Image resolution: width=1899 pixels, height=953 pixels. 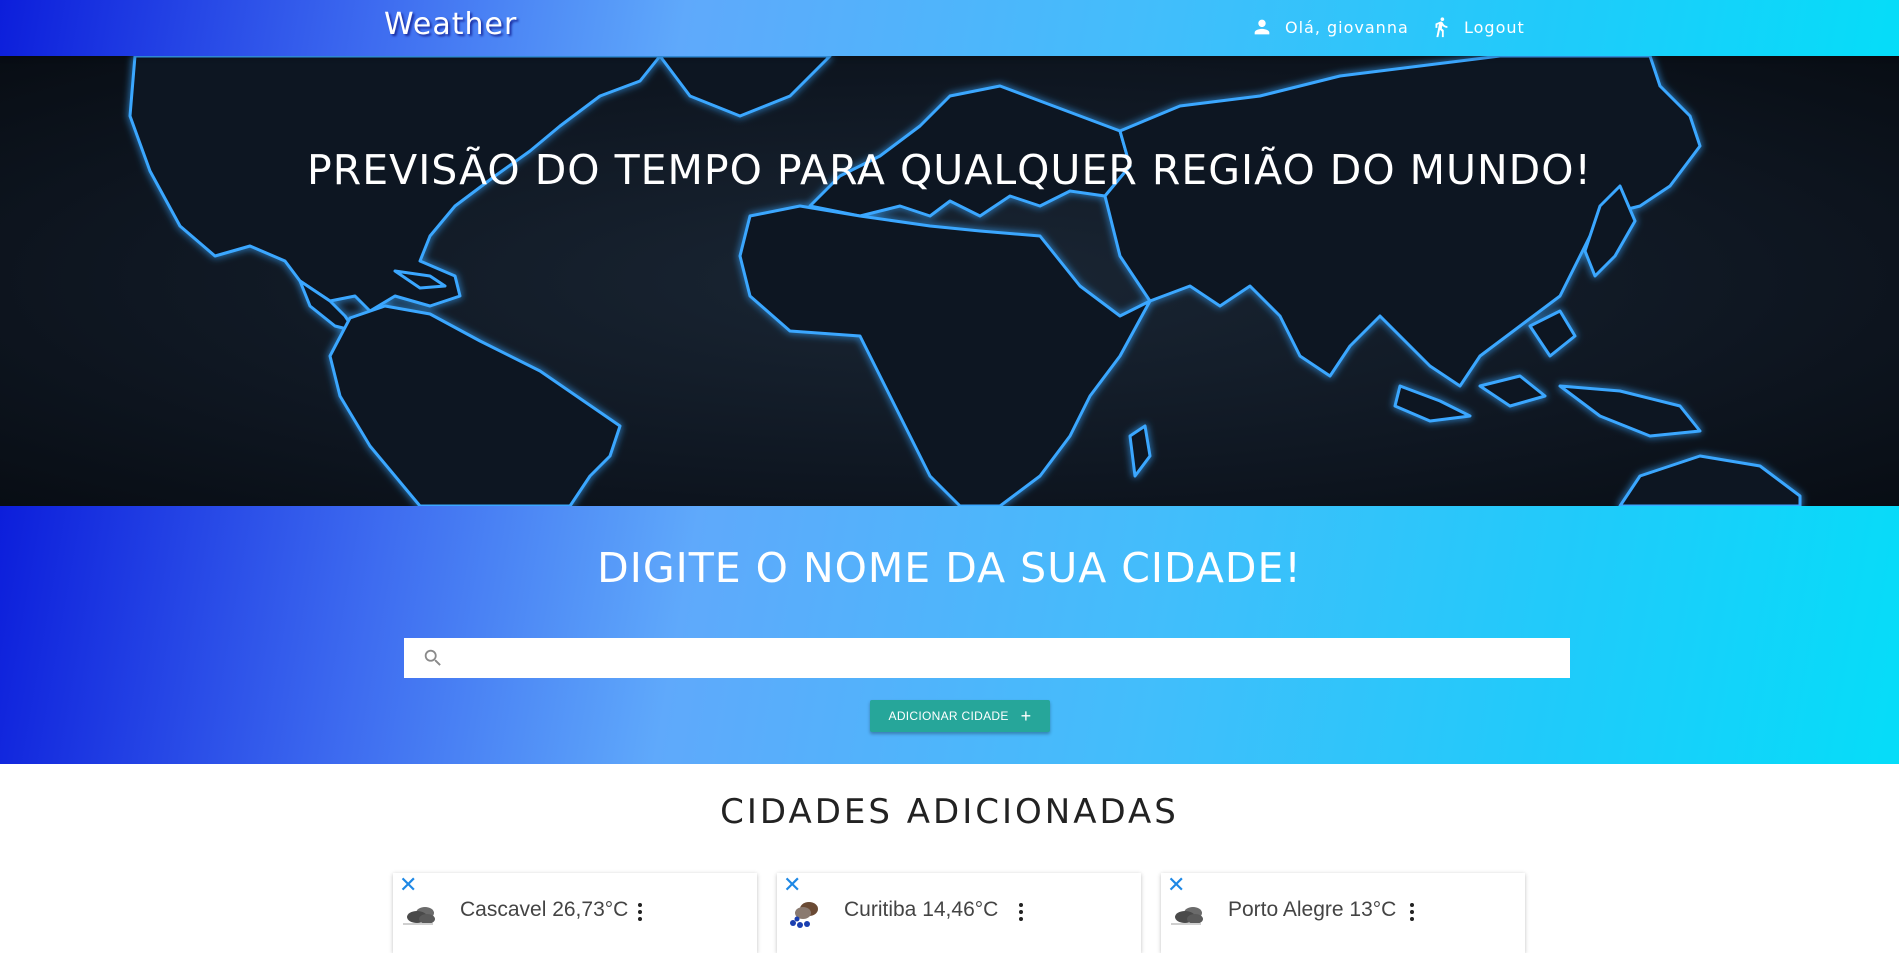 I want to click on city-weather-label: Curitiba 14,46°C, so click(x=921, y=909).